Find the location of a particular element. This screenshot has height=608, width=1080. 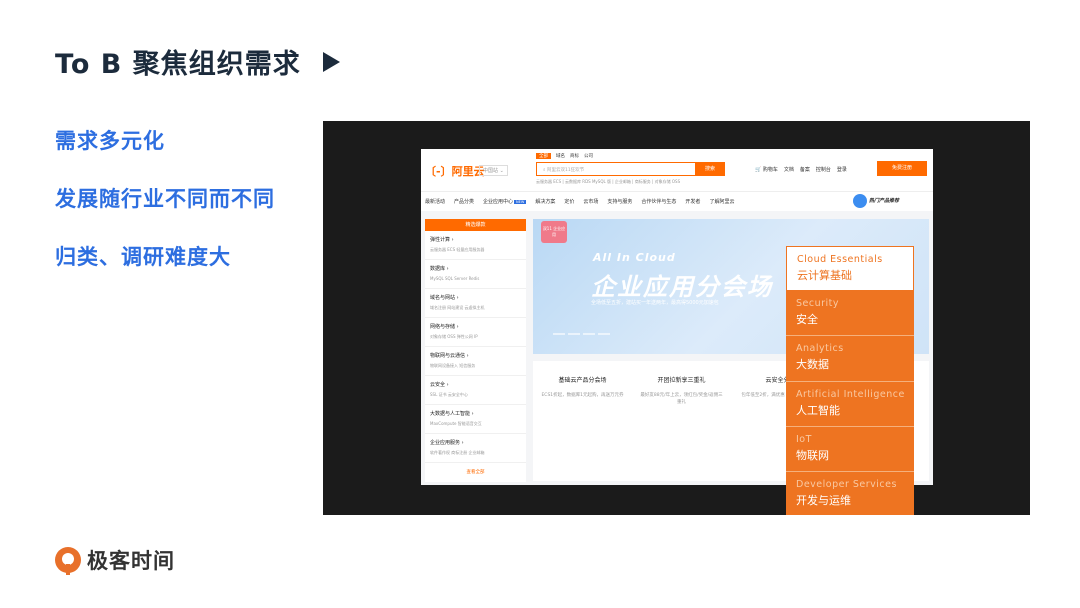

group-sub: MaxCompute 智能语音交互 is located at coordinates (456, 423).